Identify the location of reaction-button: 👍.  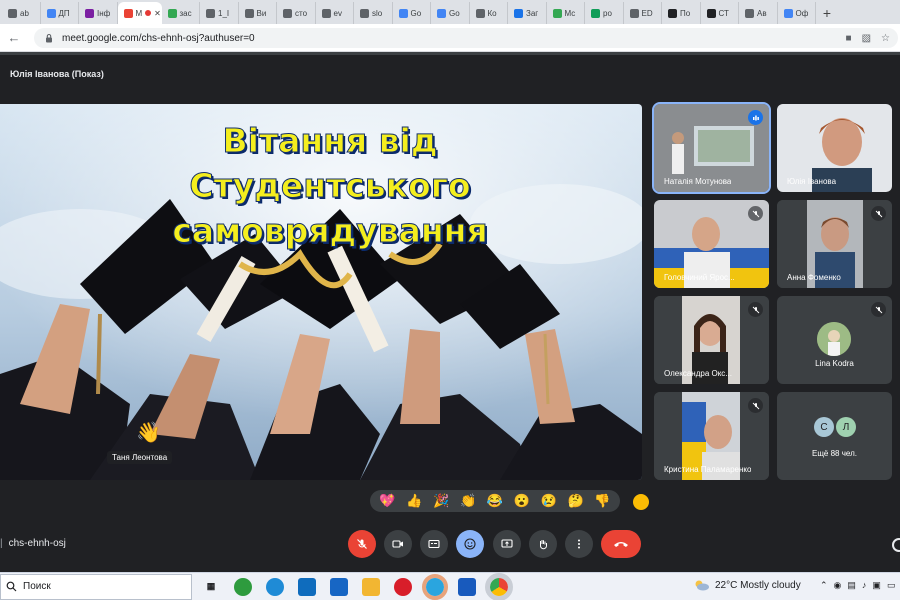
(414, 501).